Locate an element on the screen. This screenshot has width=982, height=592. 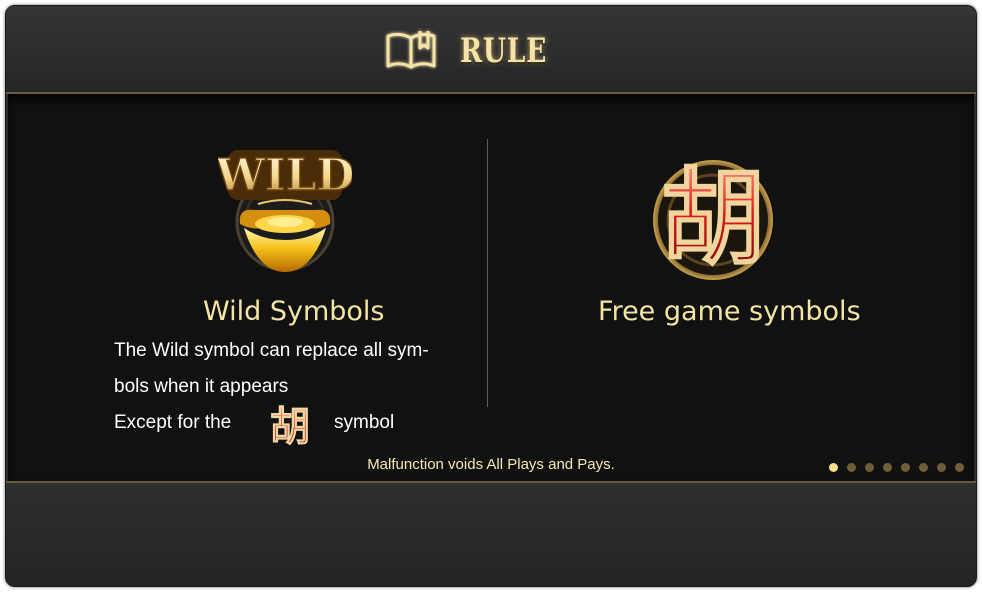
wild-description-line2: bols when it appears is located at coordinates (201, 386).